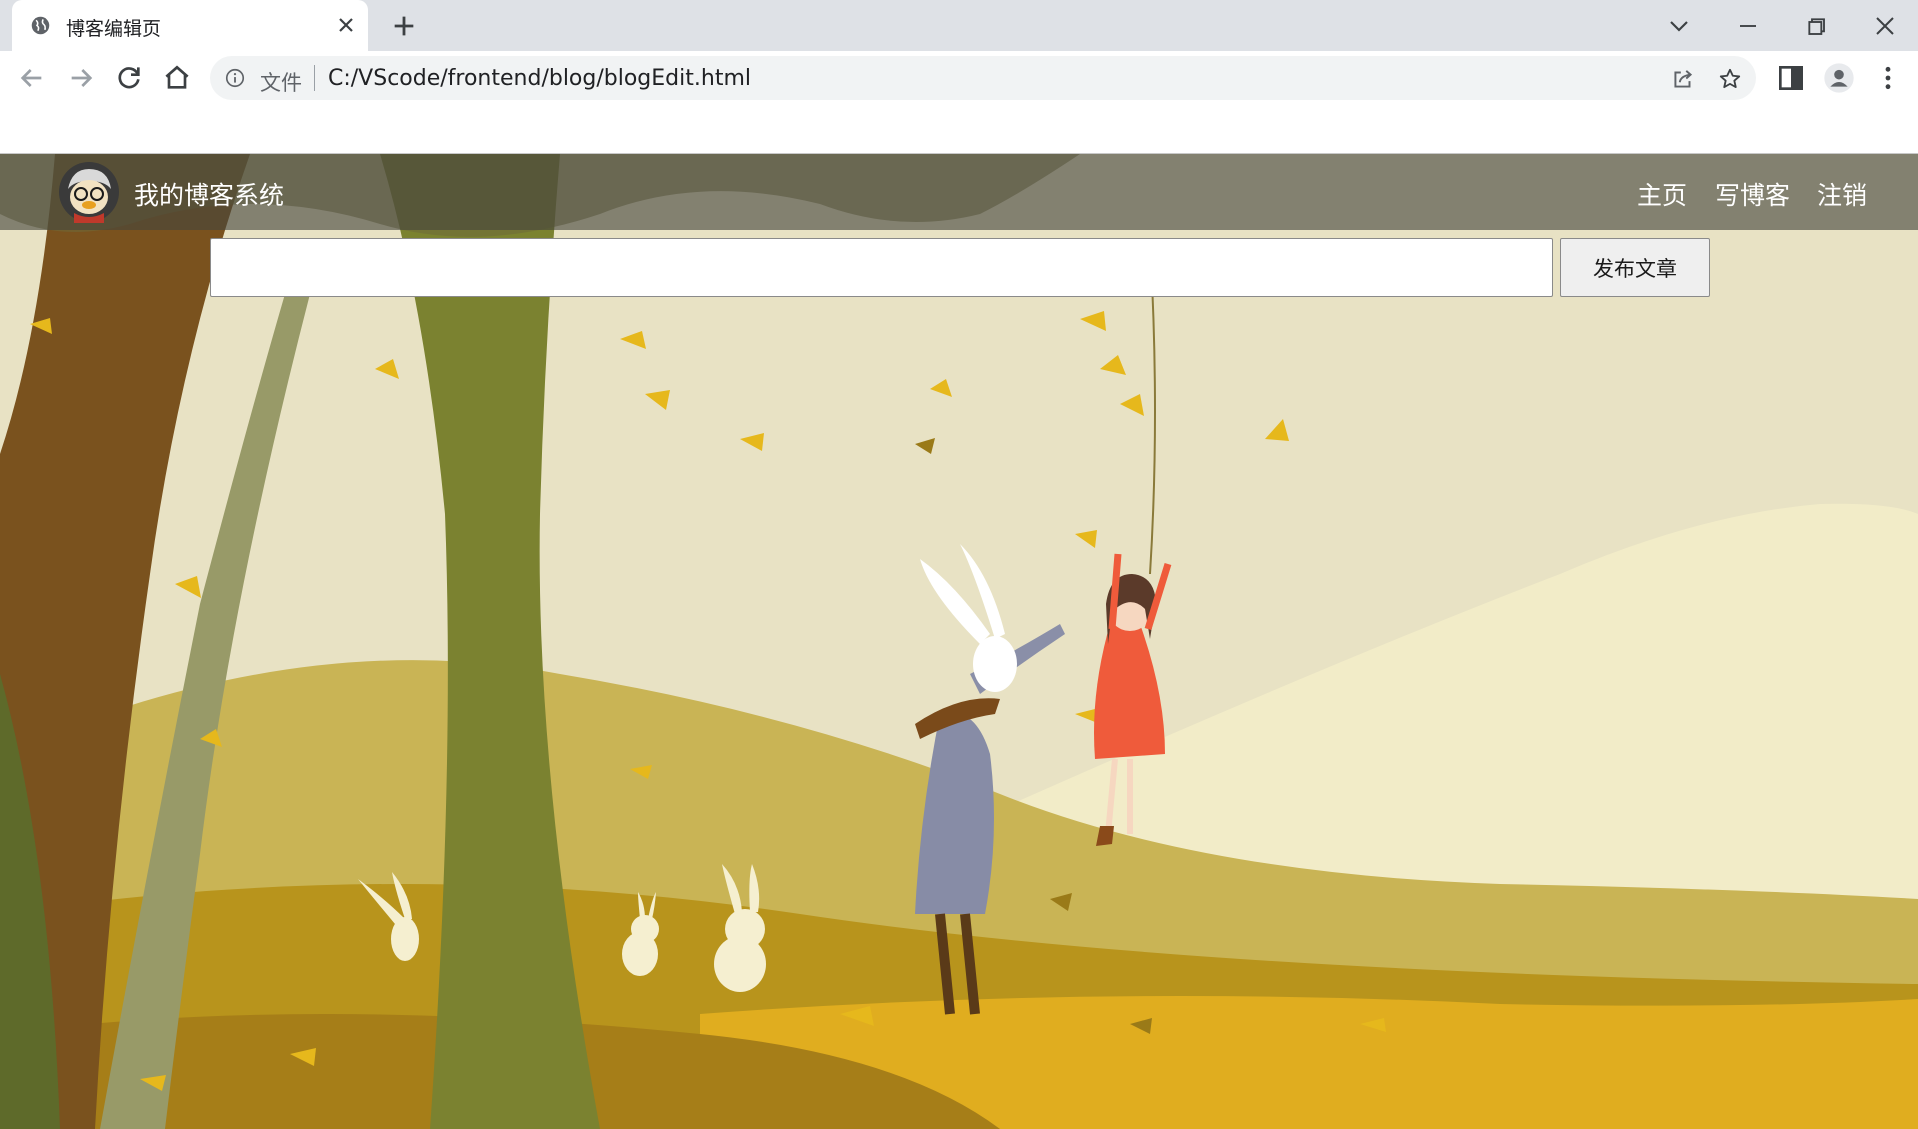  Describe the element at coordinates (1839, 78) in the screenshot. I see `profile-icon` at that location.